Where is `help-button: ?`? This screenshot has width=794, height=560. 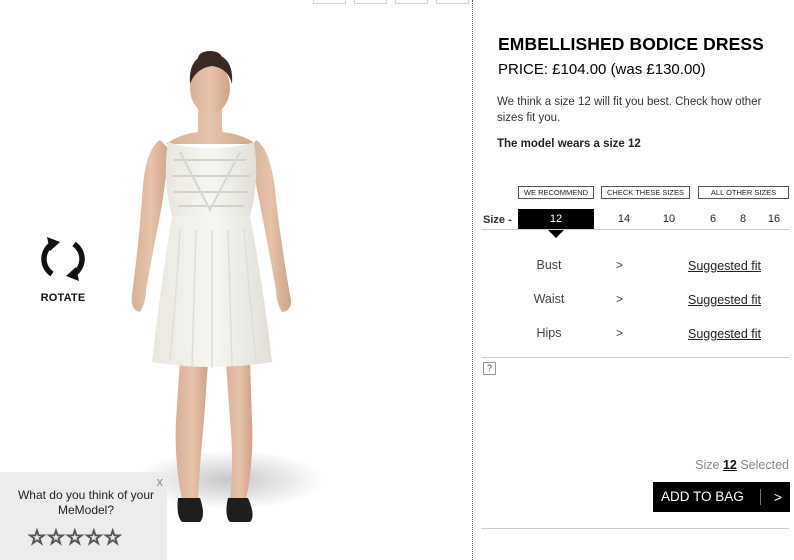
help-button: ? is located at coordinates (489, 368).